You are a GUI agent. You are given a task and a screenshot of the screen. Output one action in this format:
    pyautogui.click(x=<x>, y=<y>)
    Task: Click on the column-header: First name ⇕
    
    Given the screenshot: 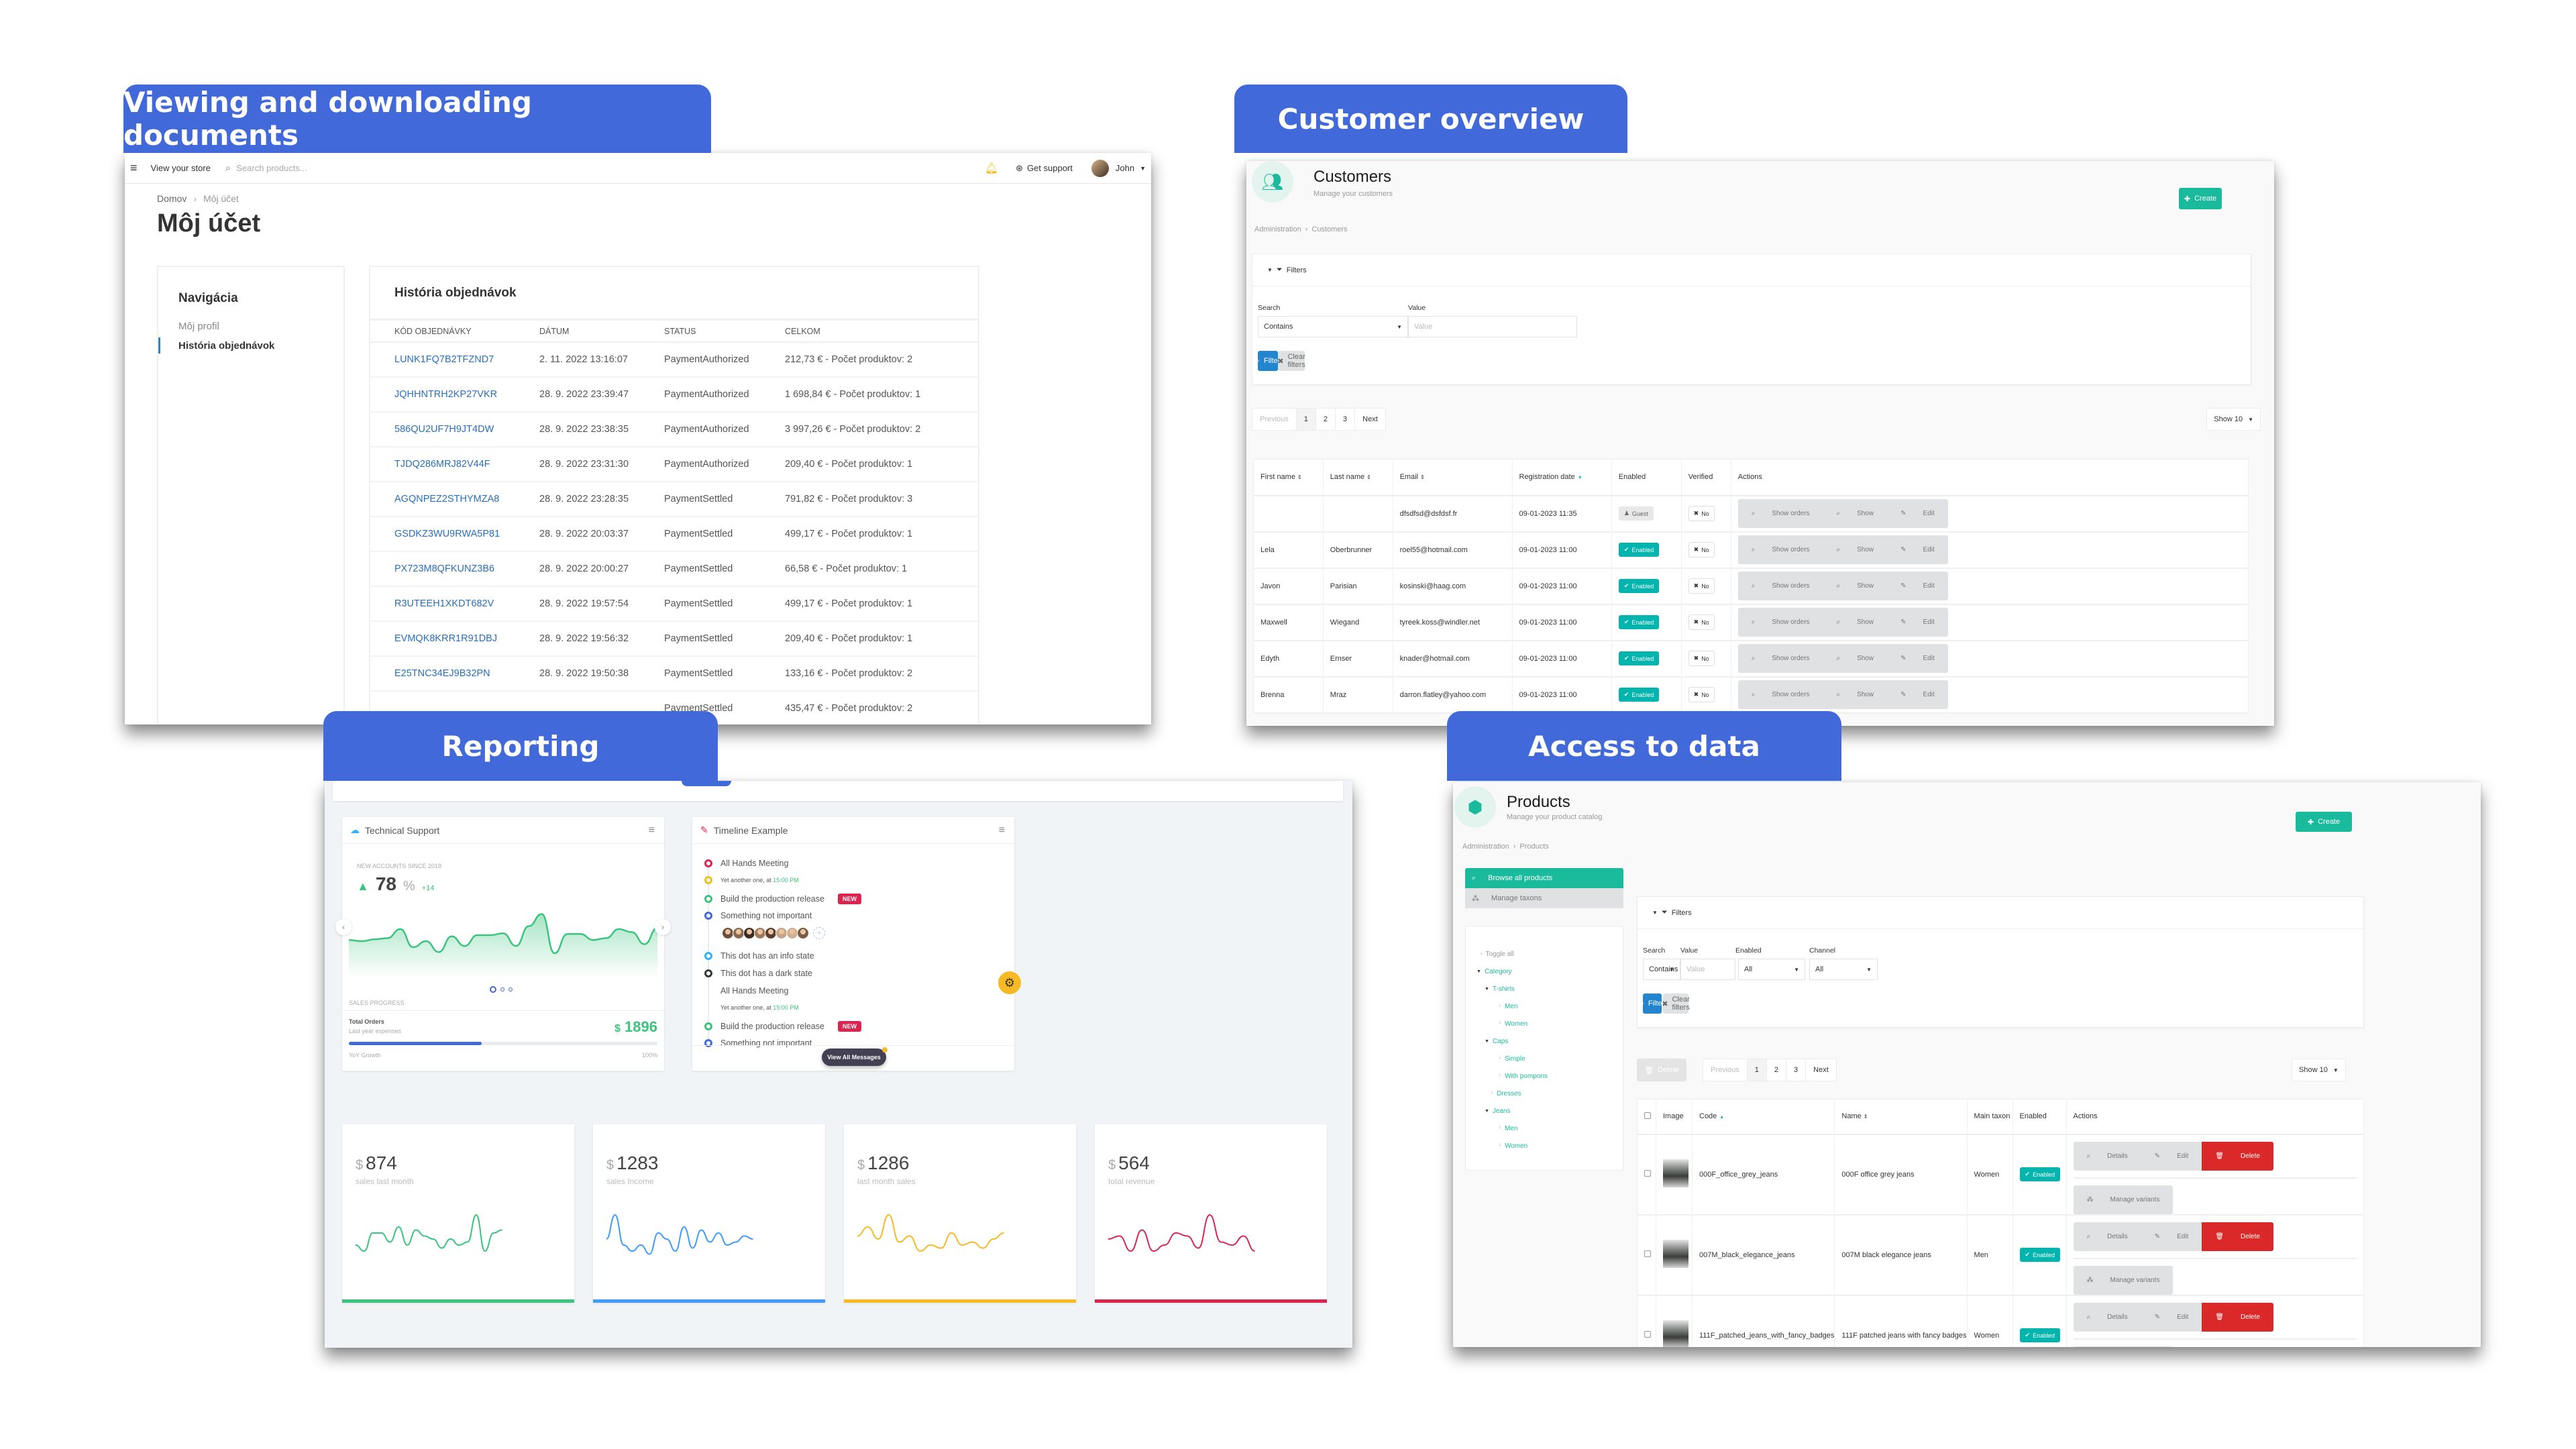 What is the action you would take?
    pyautogui.click(x=1288, y=477)
    